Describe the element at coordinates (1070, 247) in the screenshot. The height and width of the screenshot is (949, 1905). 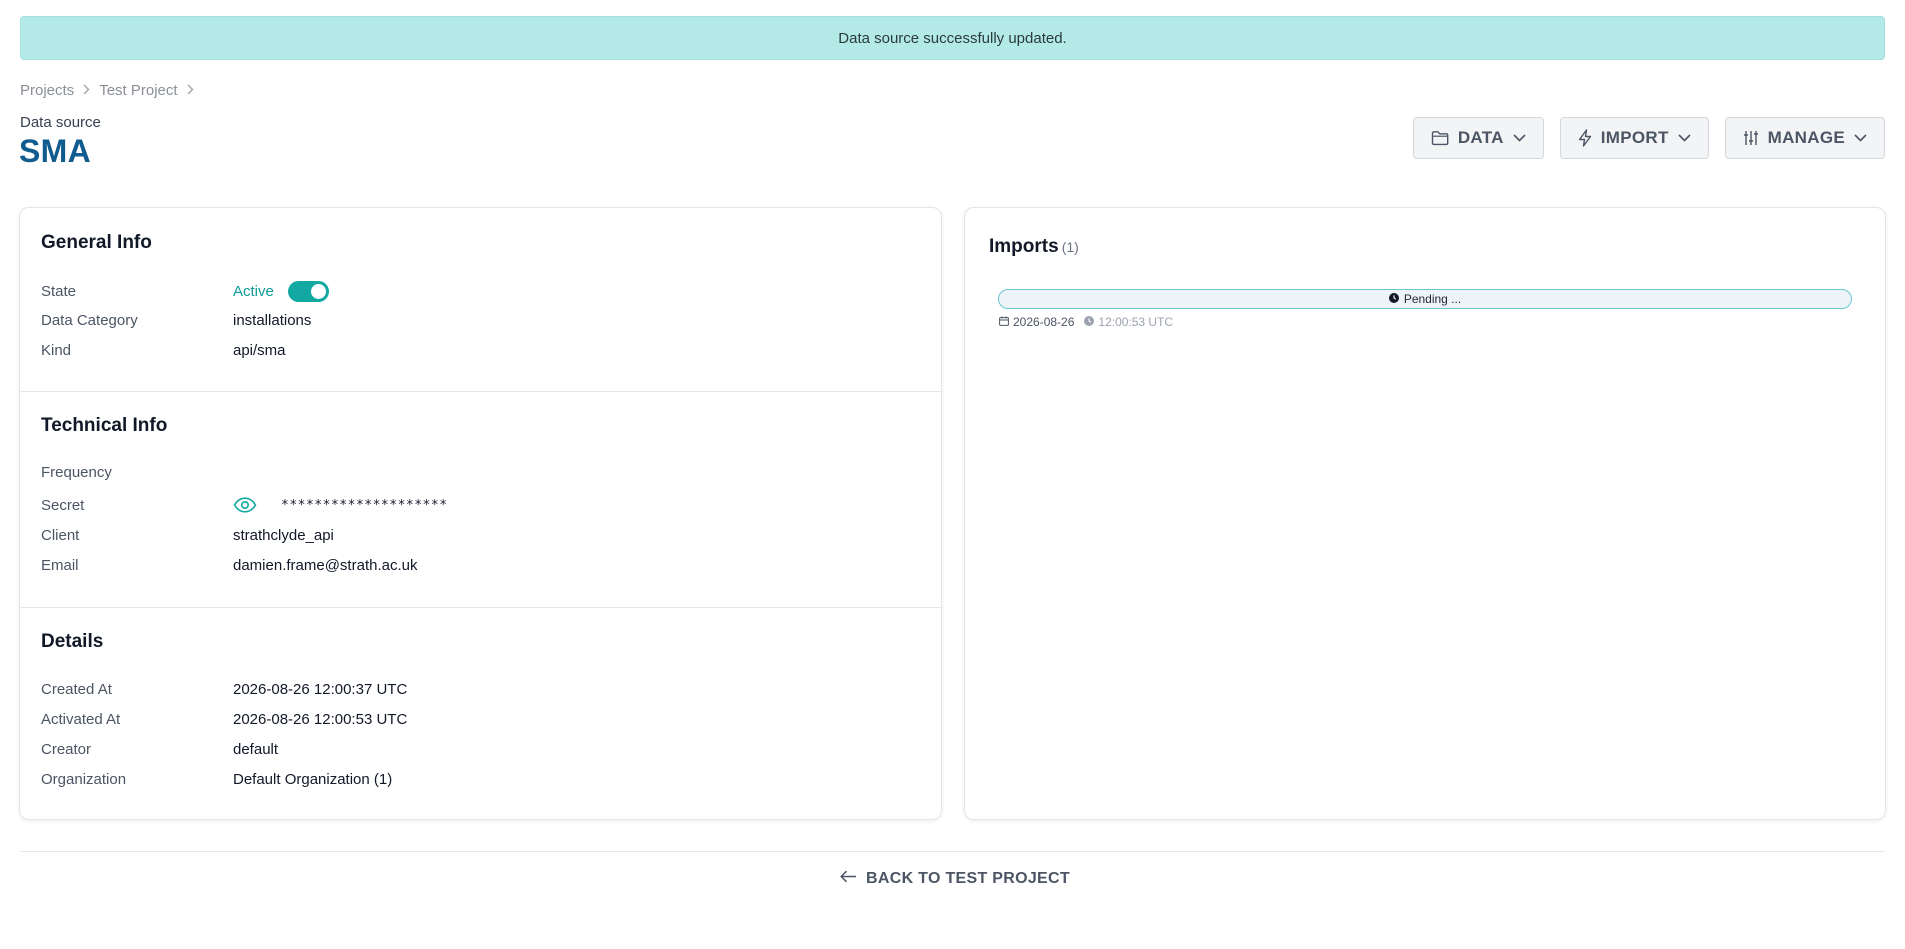
I see `imports-count: (1)` at that location.